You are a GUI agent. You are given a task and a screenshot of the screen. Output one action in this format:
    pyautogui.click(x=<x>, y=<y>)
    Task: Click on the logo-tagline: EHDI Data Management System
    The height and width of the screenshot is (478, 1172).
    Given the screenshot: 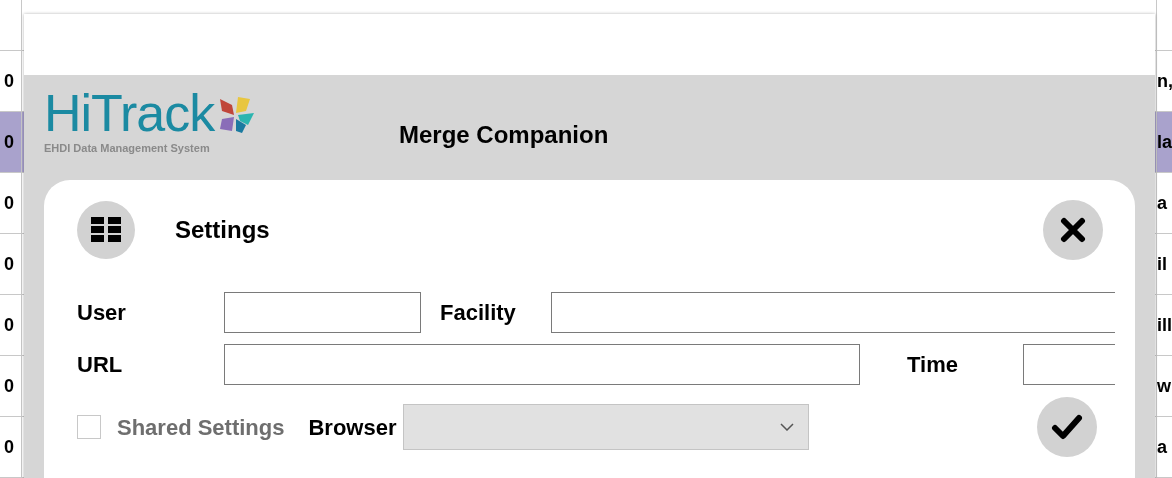 What is the action you would take?
    pyautogui.click(x=127, y=148)
    